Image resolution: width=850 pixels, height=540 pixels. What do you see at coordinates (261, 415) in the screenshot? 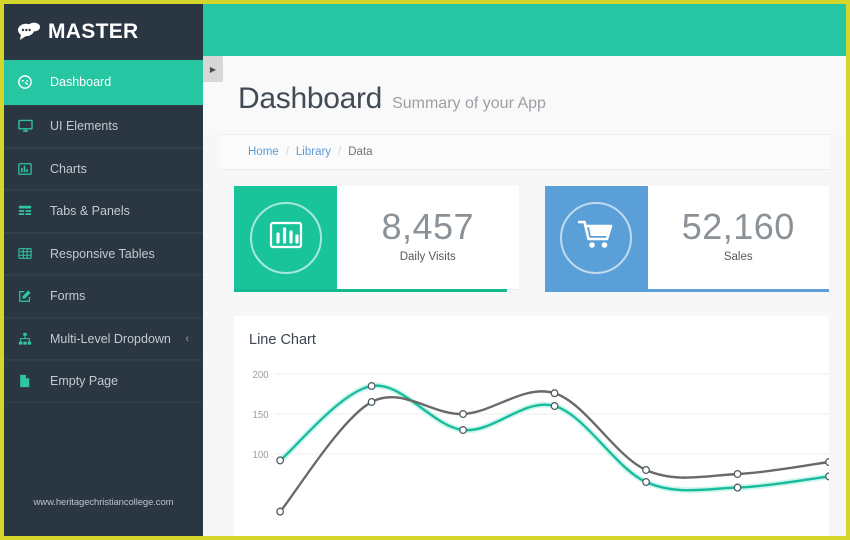
I see `chart-y-tick-label: 150` at bounding box center [261, 415].